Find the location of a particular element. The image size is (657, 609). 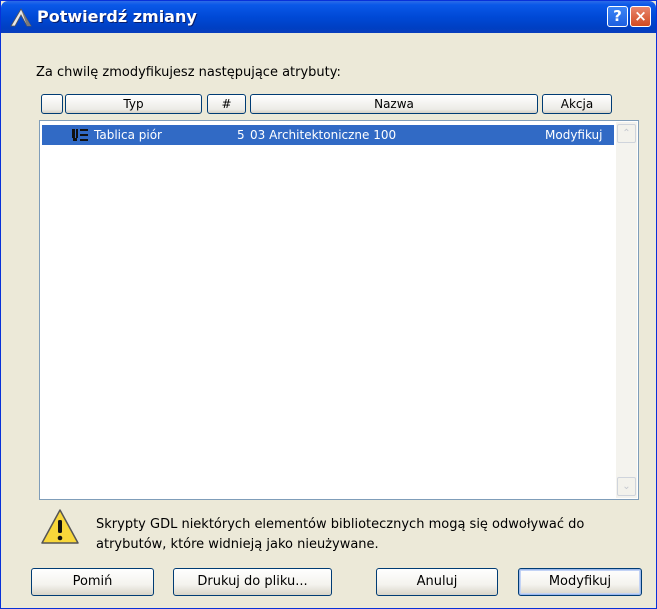

title-bar: Potwierdź zmiany ? × is located at coordinates (328, 17).